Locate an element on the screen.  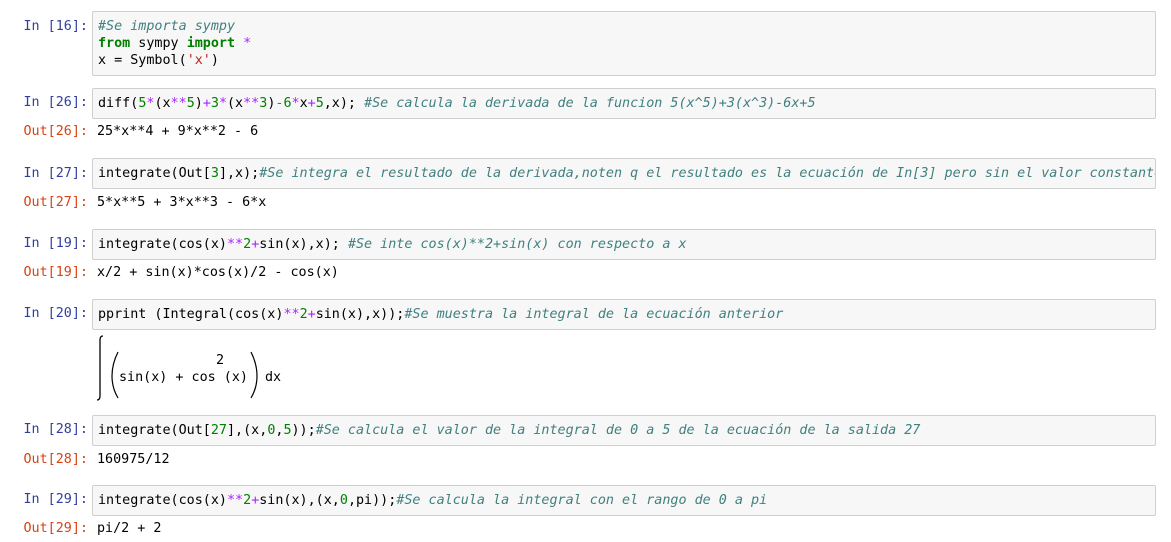
input-prompt: In [29]: is located at coordinates (56, 499).